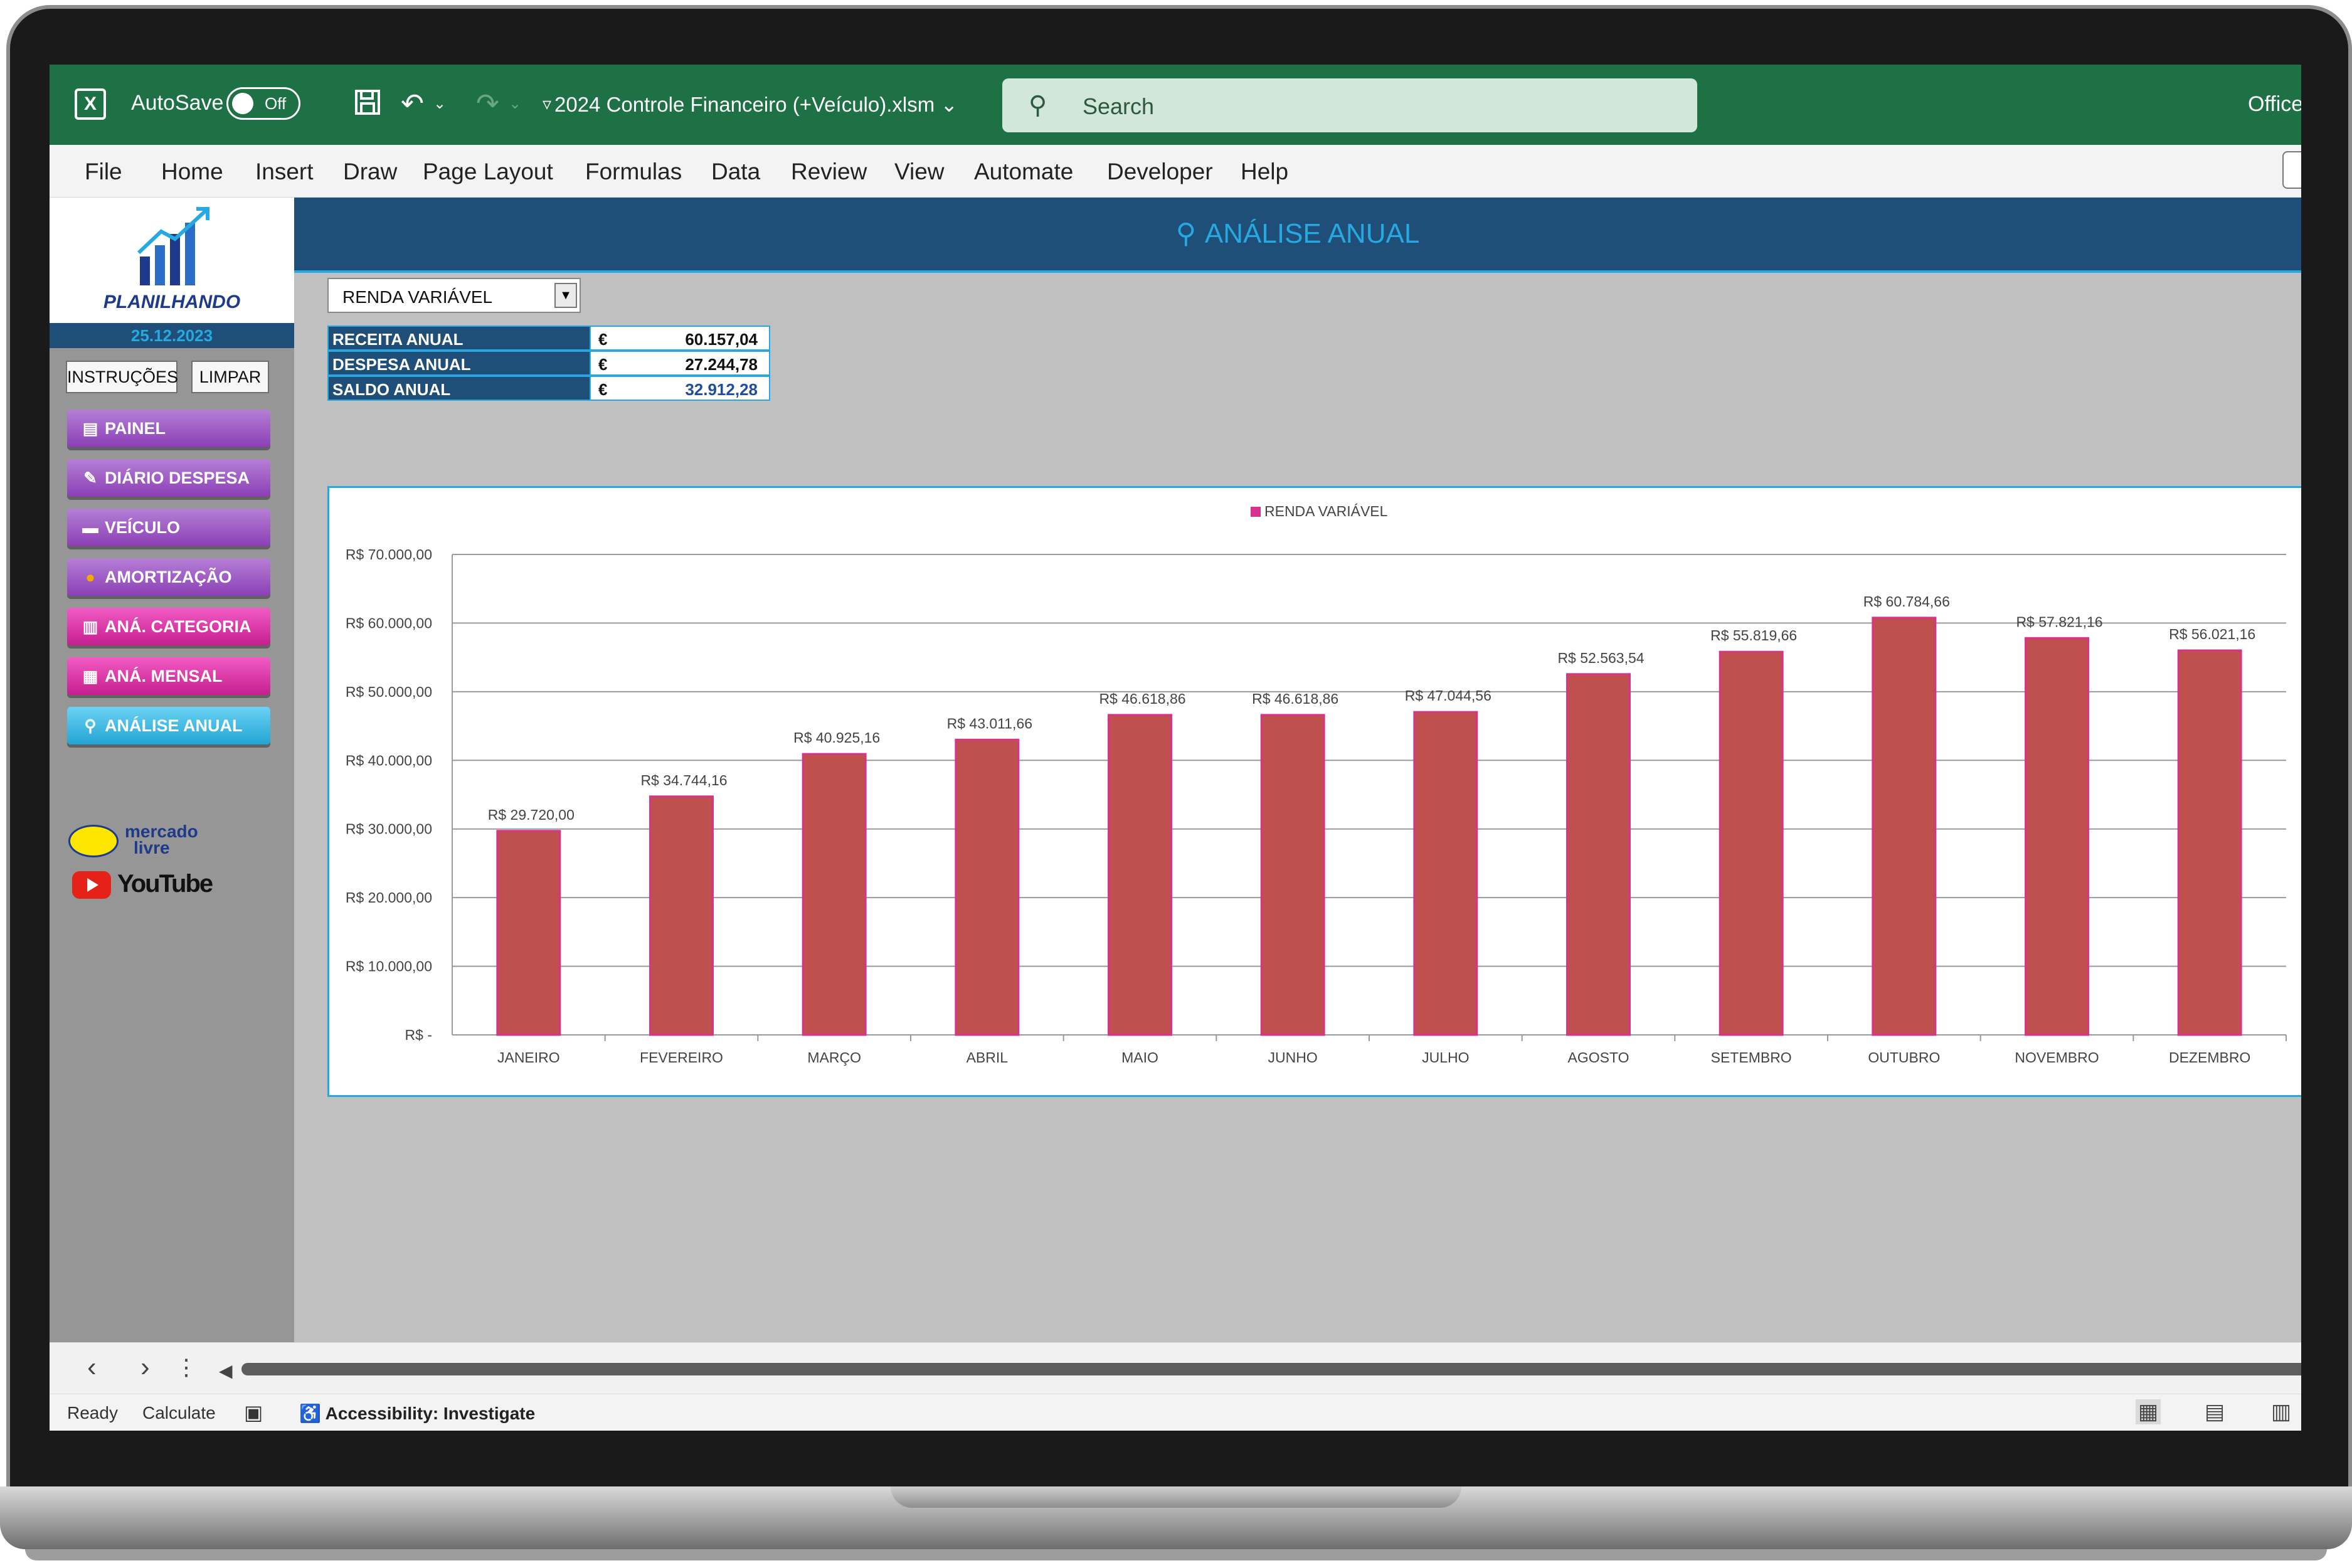  What do you see at coordinates (370, 172) in the screenshot?
I see `tab-draw: Draw` at bounding box center [370, 172].